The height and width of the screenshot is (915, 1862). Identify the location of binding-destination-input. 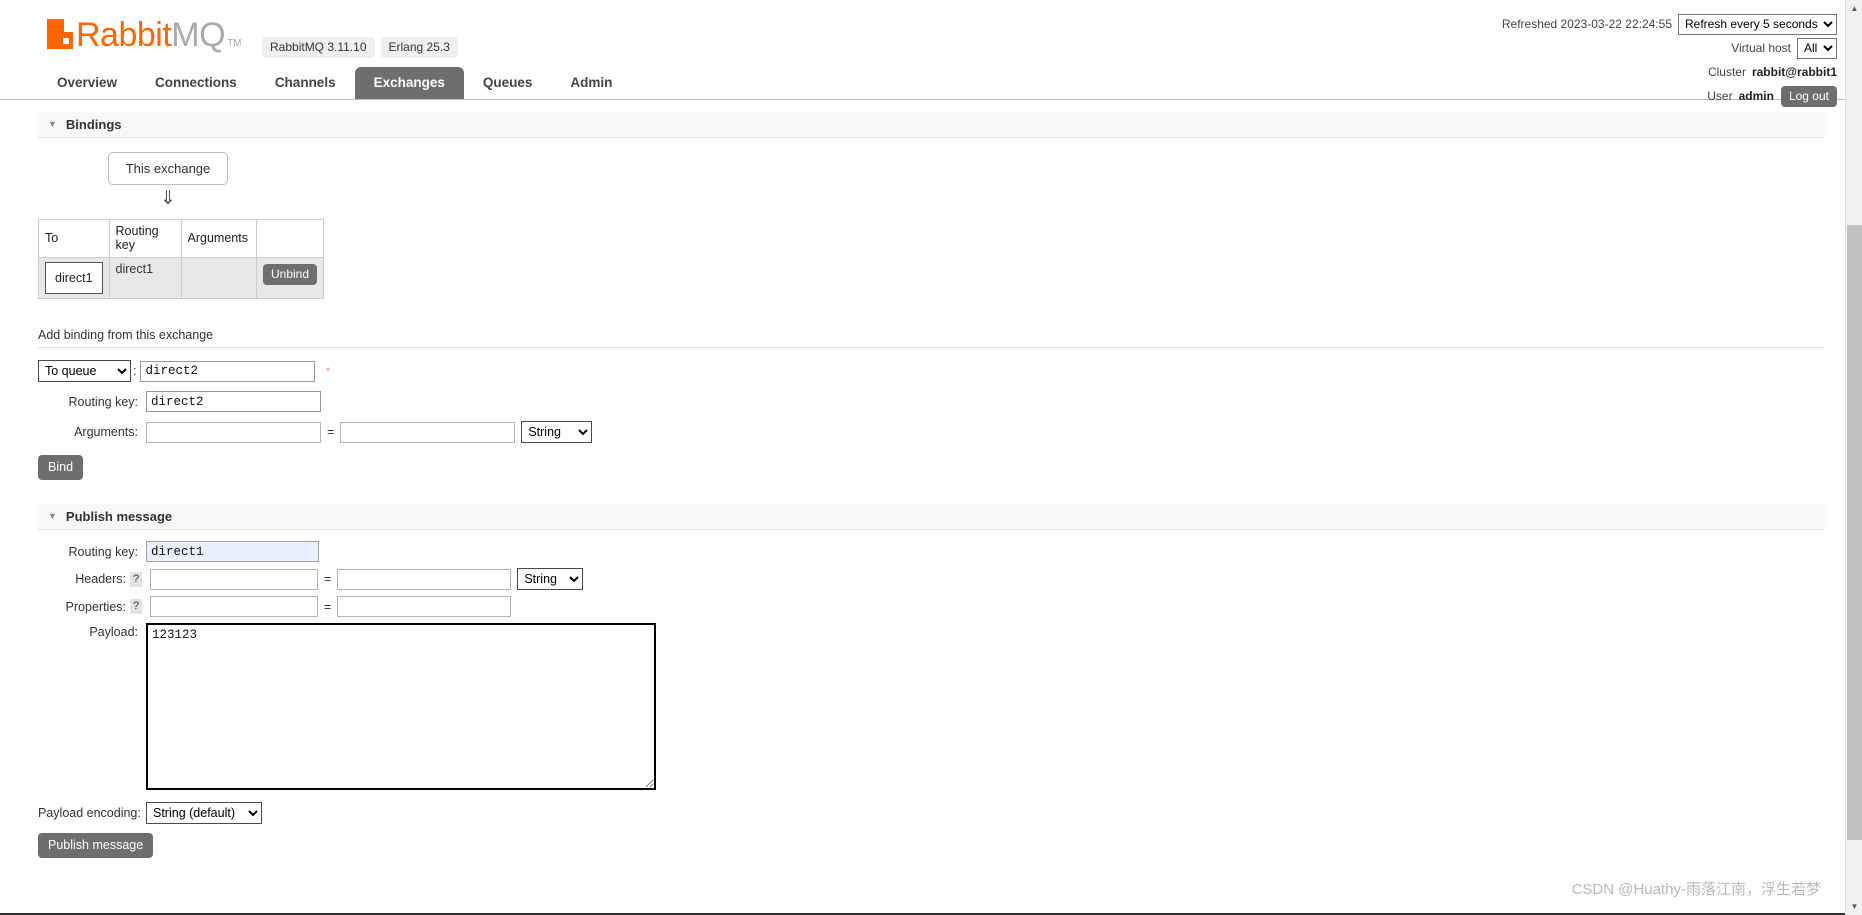
(228, 371).